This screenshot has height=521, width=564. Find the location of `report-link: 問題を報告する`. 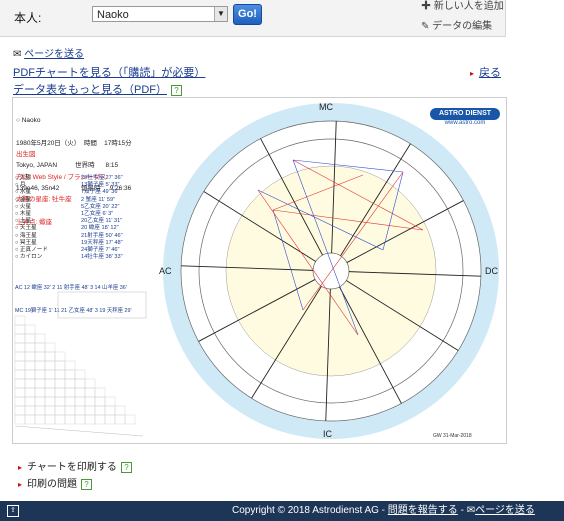

report-link: 問題を報告する is located at coordinates (423, 510).